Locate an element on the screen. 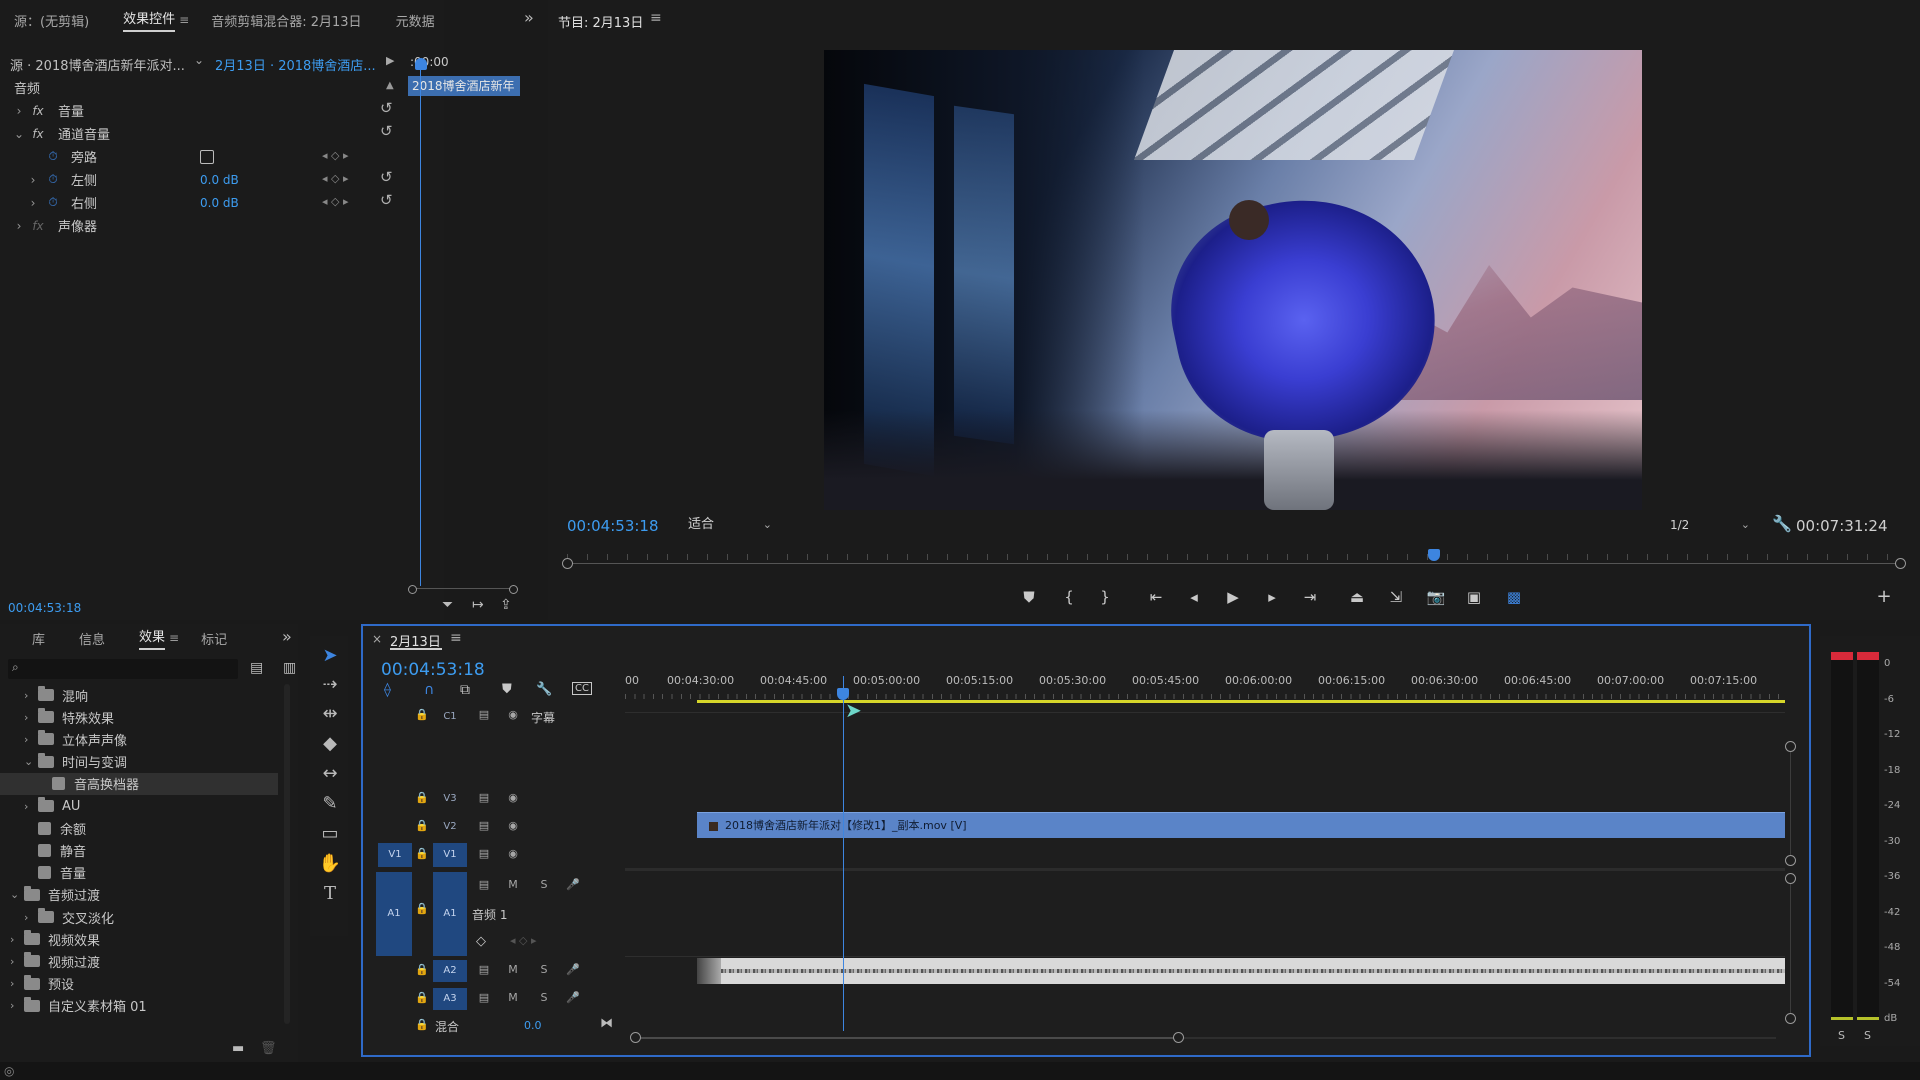  ec-effect-channel-volume: ⌄ fx 通道音量 is located at coordinates (207, 133).